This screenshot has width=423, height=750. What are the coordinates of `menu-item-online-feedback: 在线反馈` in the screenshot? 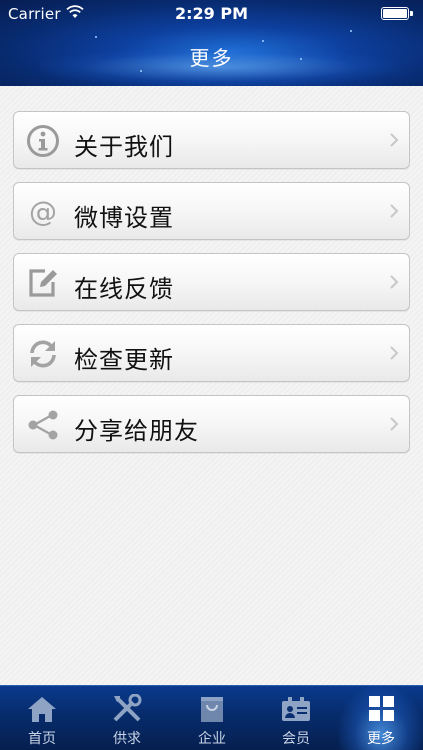 It's located at (211, 282).